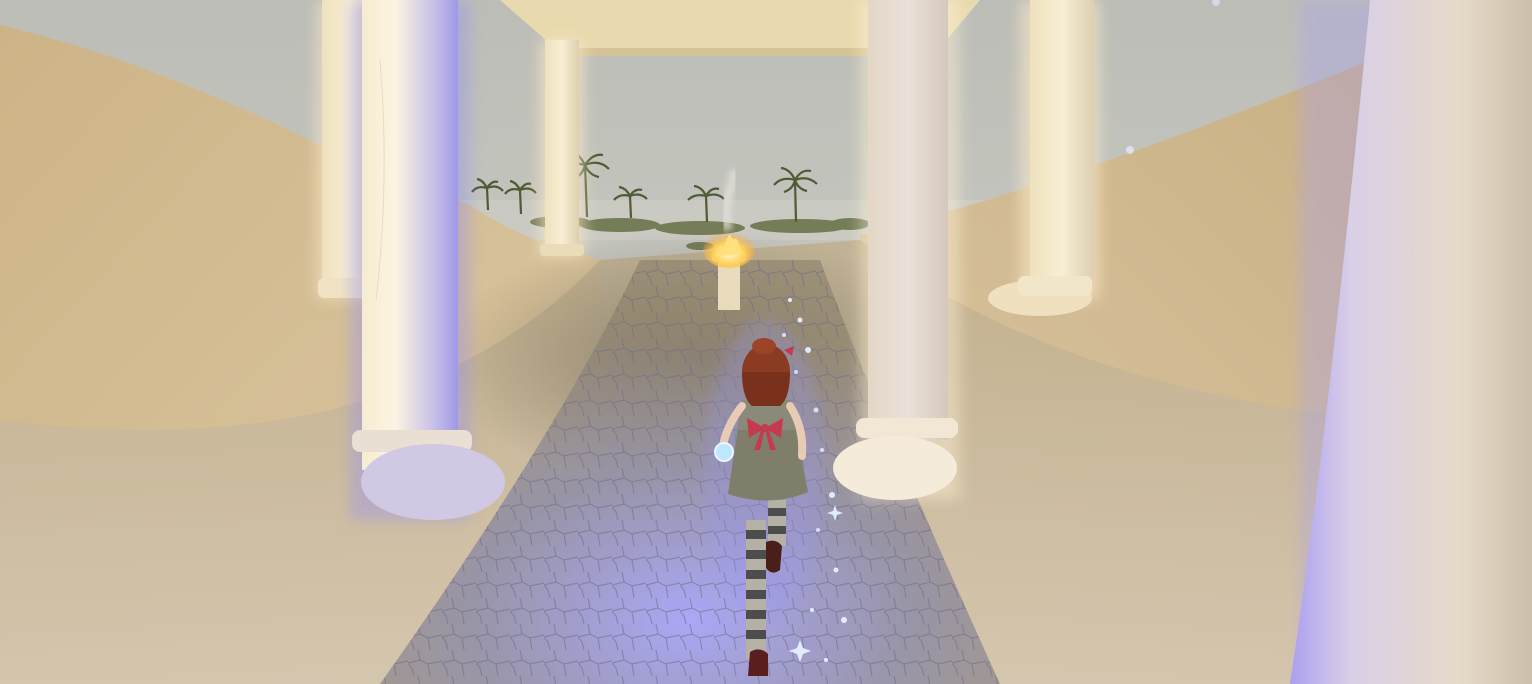  I want to click on magic-orb, so click(724, 452).